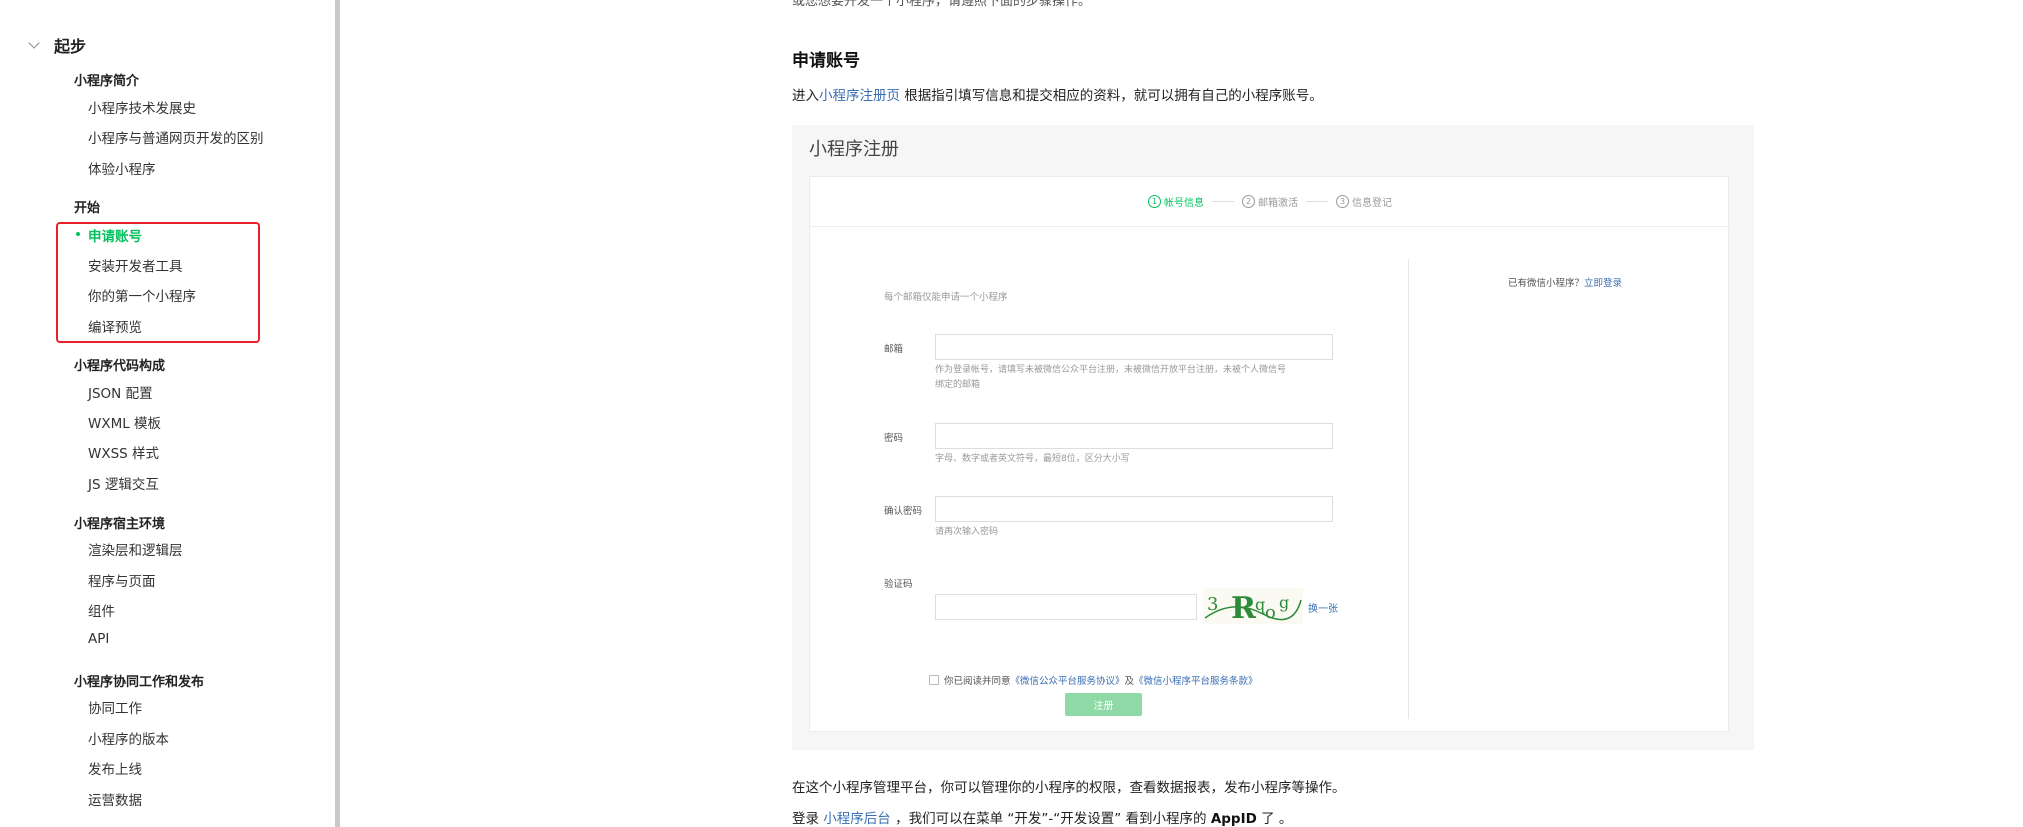  What do you see at coordinates (1134, 347) in the screenshot?
I see `email-field` at bounding box center [1134, 347].